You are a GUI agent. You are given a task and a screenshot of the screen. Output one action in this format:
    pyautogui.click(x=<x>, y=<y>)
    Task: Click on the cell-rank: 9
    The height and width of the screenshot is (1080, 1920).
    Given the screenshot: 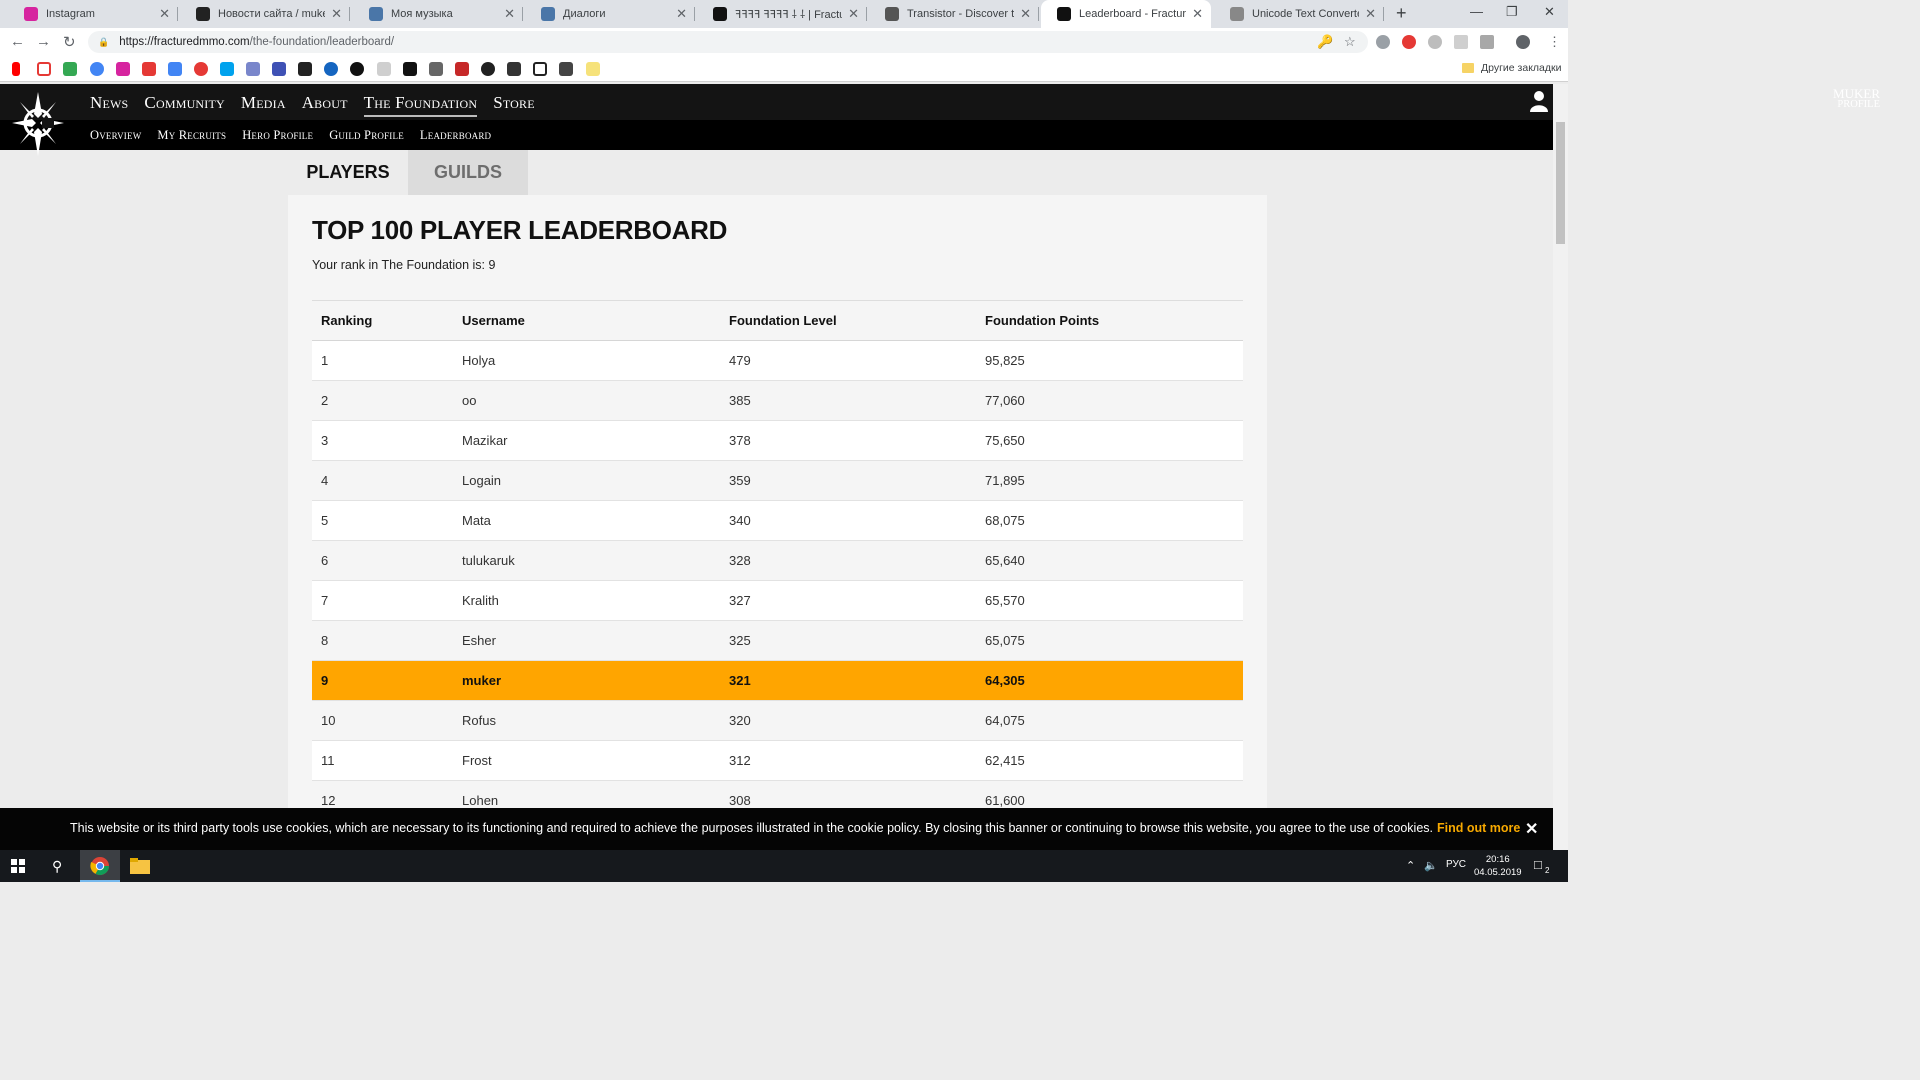 What is the action you would take?
    pyautogui.click(x=382, y=680)
    